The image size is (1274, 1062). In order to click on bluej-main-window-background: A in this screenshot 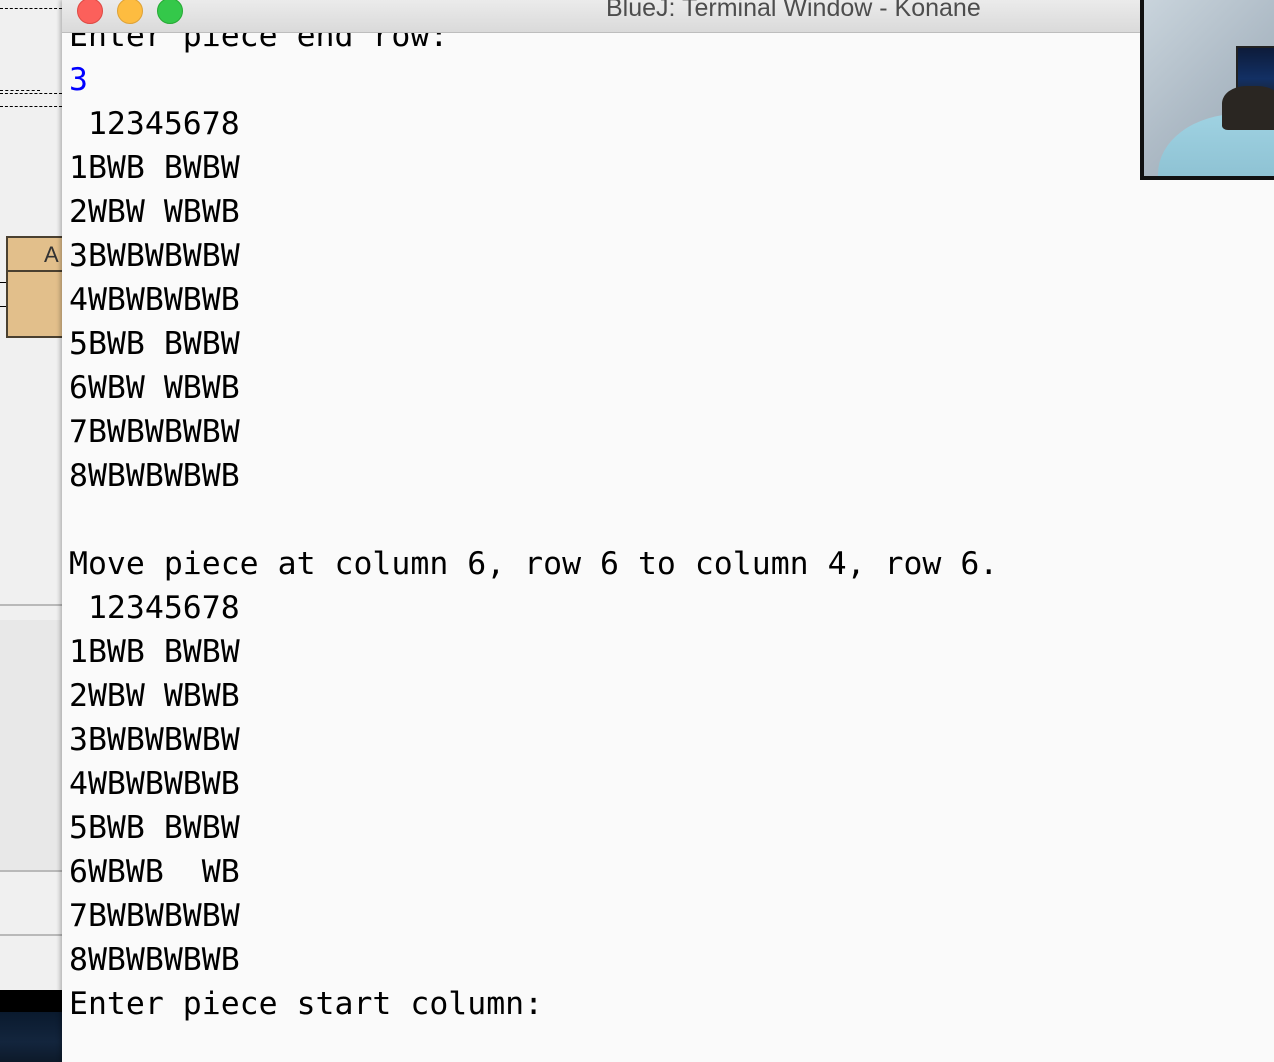, I will do `click(31, 531)`.